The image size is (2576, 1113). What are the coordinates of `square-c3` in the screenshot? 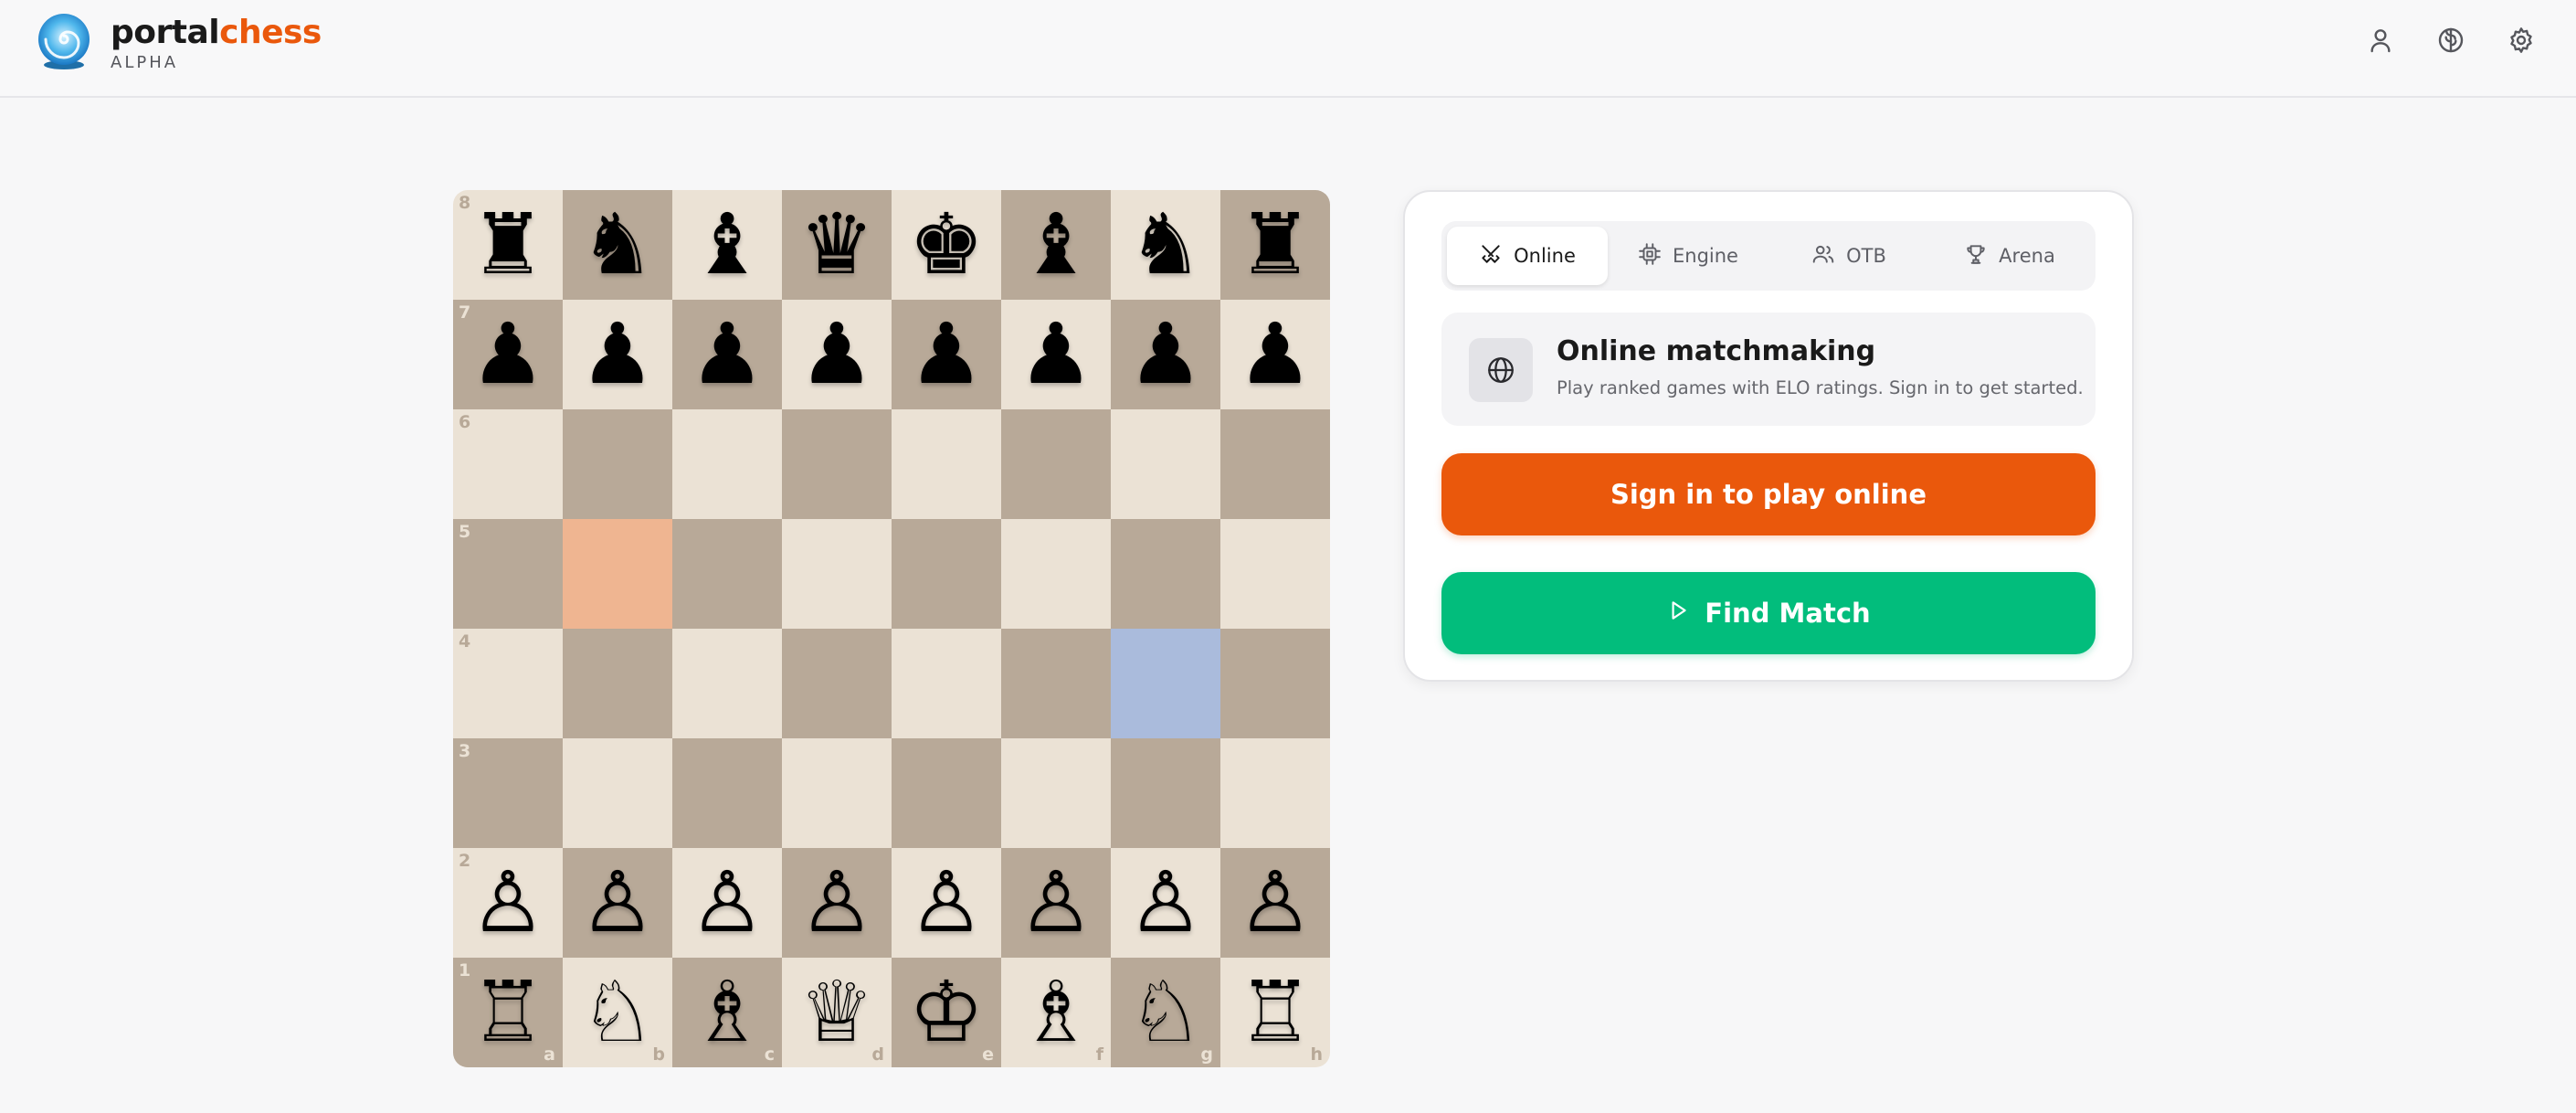 It's located at (727, 793).